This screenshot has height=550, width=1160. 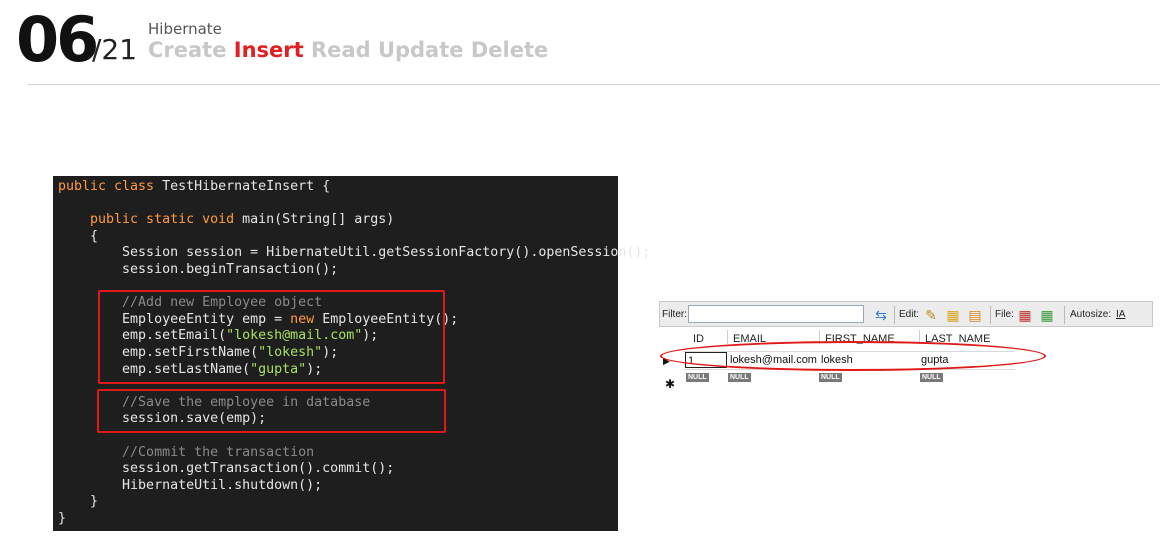 What do you see at coordinates (853, 356) in the screenshot?
I see `highlight-inserted-row` at bounding box center [853, 356].